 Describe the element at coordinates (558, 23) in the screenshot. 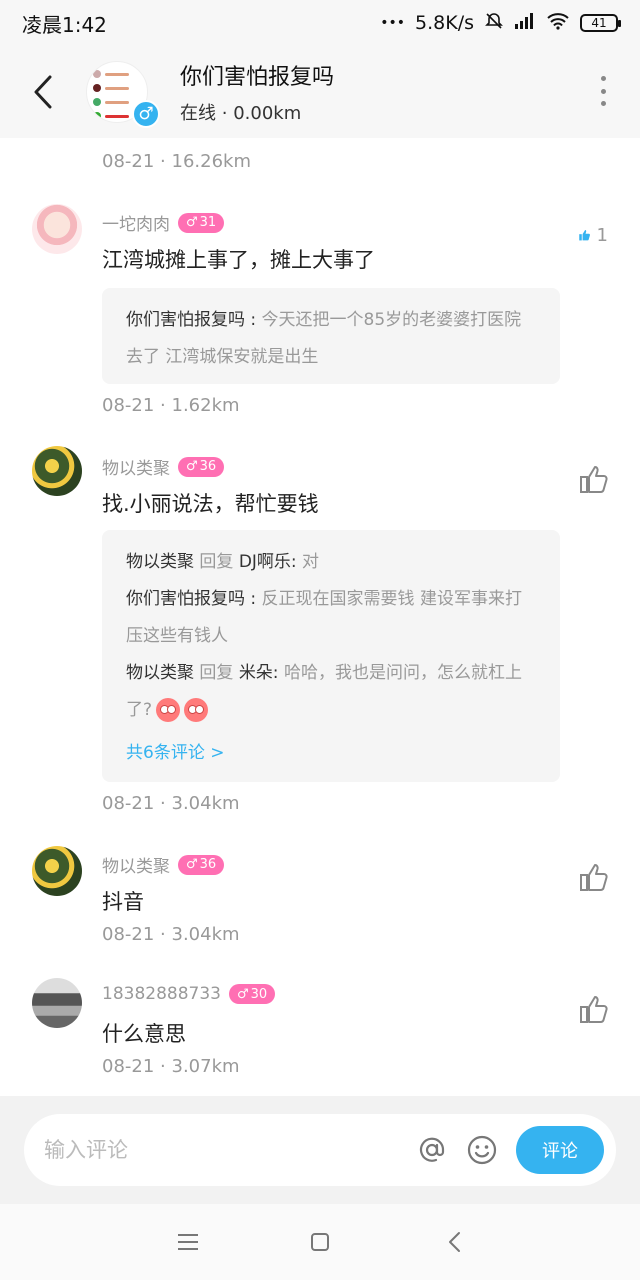

I see `wifi-icon` at that location.